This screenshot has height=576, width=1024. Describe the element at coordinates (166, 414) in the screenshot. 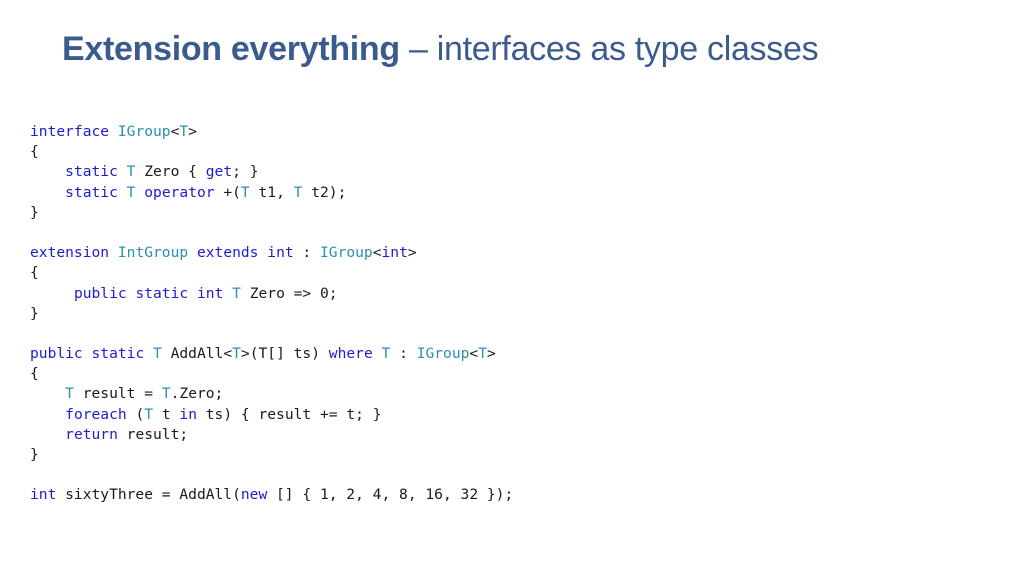

I see `code-text: t` at that location.